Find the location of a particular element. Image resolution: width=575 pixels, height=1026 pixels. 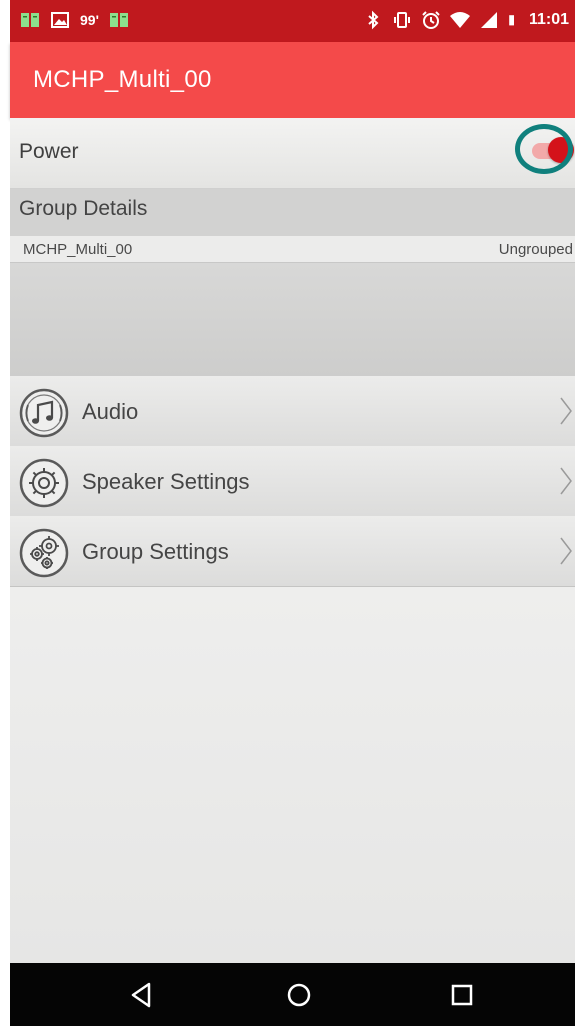

music-icon is located at coordinates (44, 413).